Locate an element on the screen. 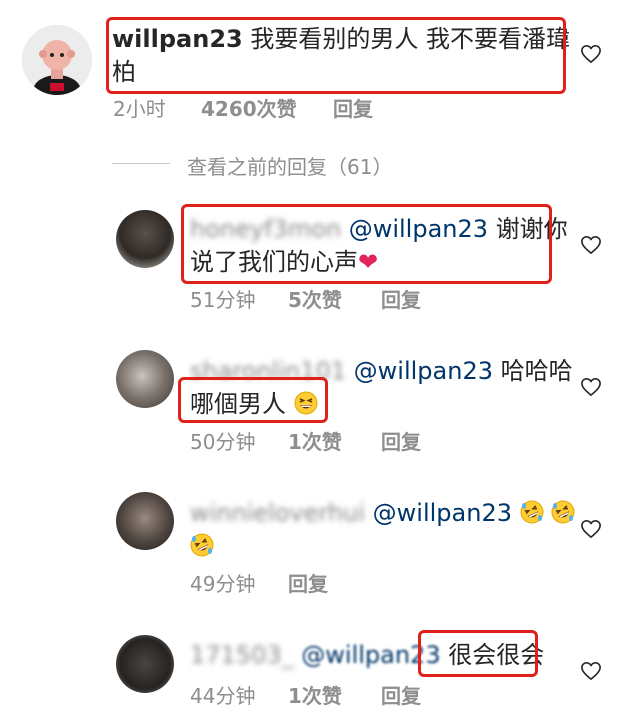  reply-text: winnieloverhui @willpan23 is located at coordinates (382, 513).